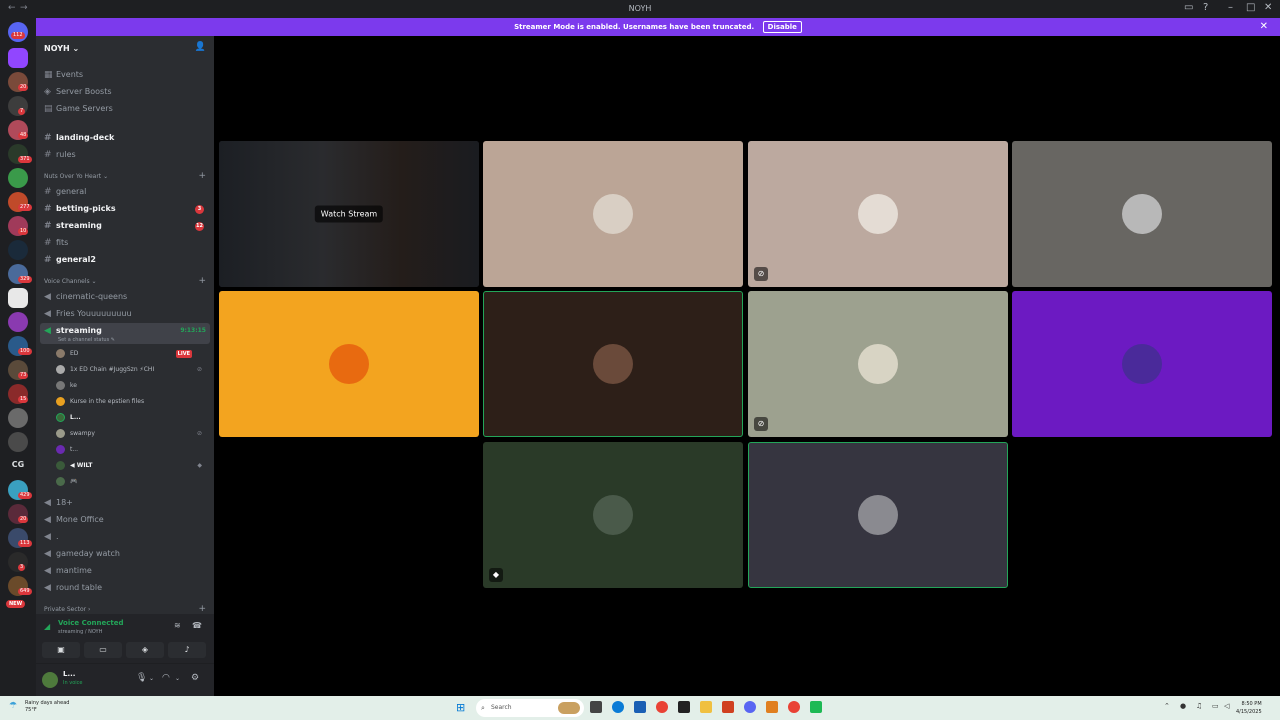 This screenshot has width=1280, height=720. I want to click on weather-temp: 75°F, so click(31, 710).